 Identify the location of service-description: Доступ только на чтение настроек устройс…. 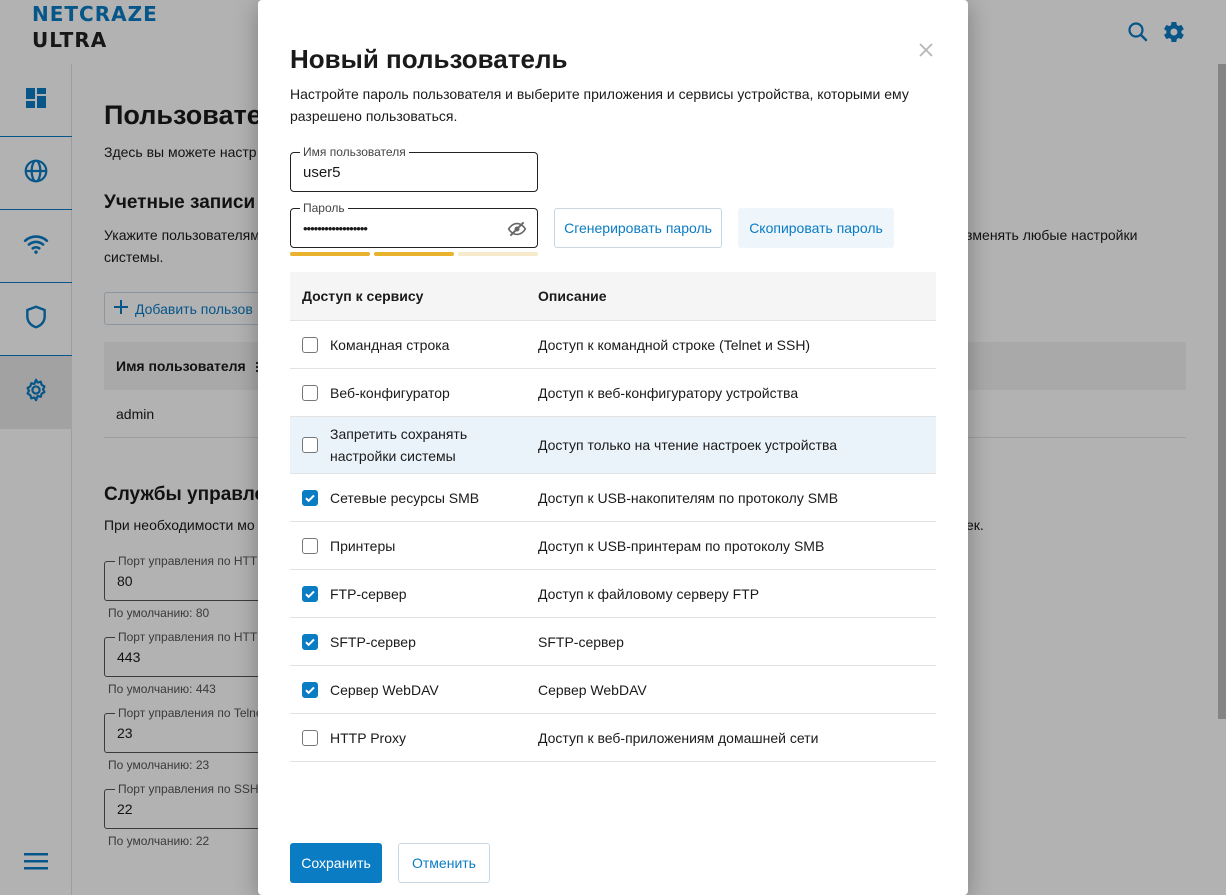
(688, 445).